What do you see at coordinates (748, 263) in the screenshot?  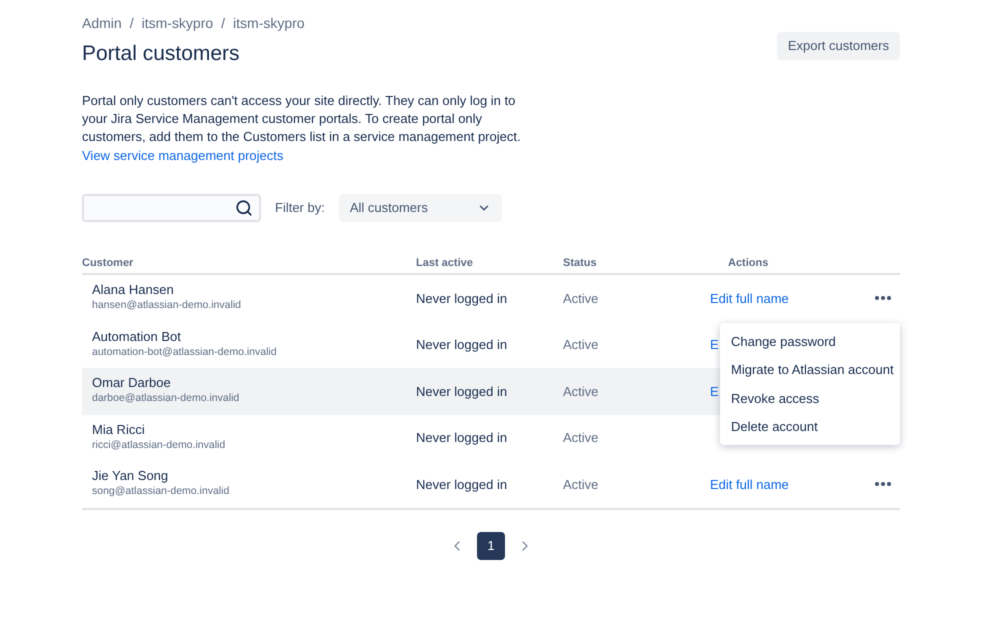 I see `column-header: Actions` at bounding box center [748, 263].